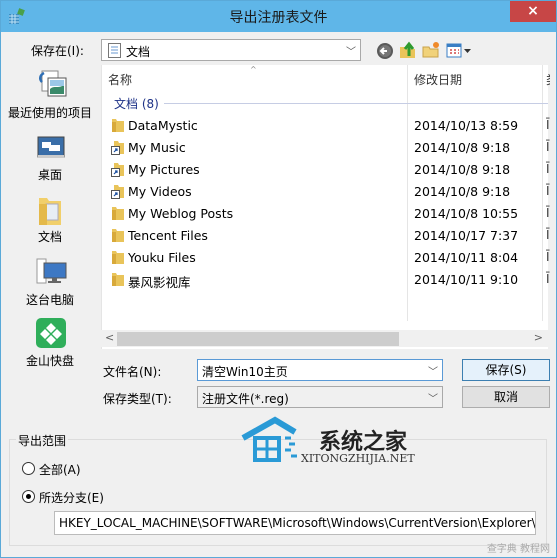 This screenshot has width=557, height=558. Describe the element at coordinates (57, 51) in the screenshot. I see `save-in-label: 保存在(I):` at that location.